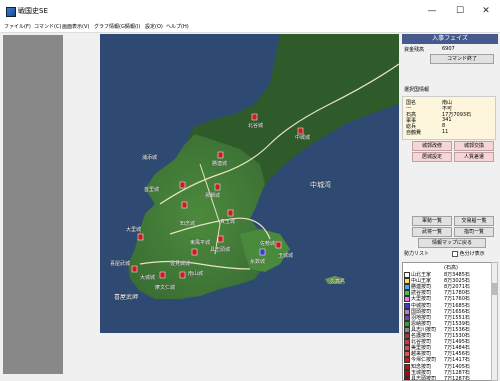 This screenshot has height=381, width=500. I want to click on sea-label: 中城湾, so click(320, 185).